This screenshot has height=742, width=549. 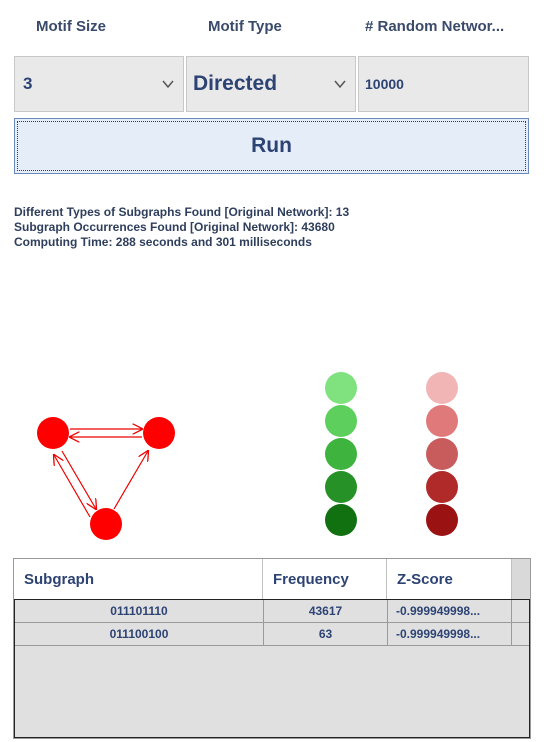 I want to click on motif-size-header: Motif Size, so click(x=71, y=26).